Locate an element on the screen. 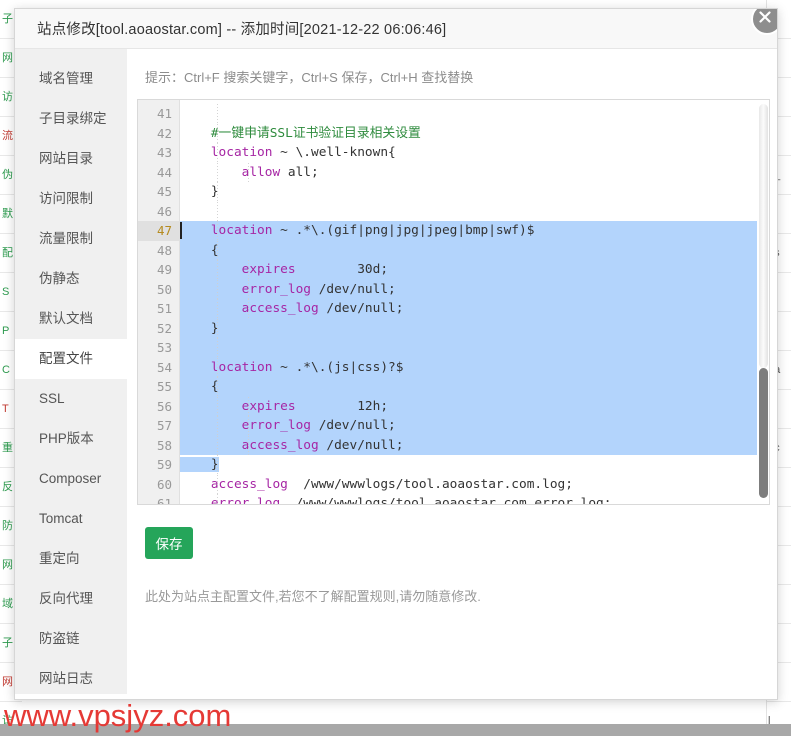 The image size is (791, 736). sidebar-item-9: PHP版本 is located at coordinates (71, 439).